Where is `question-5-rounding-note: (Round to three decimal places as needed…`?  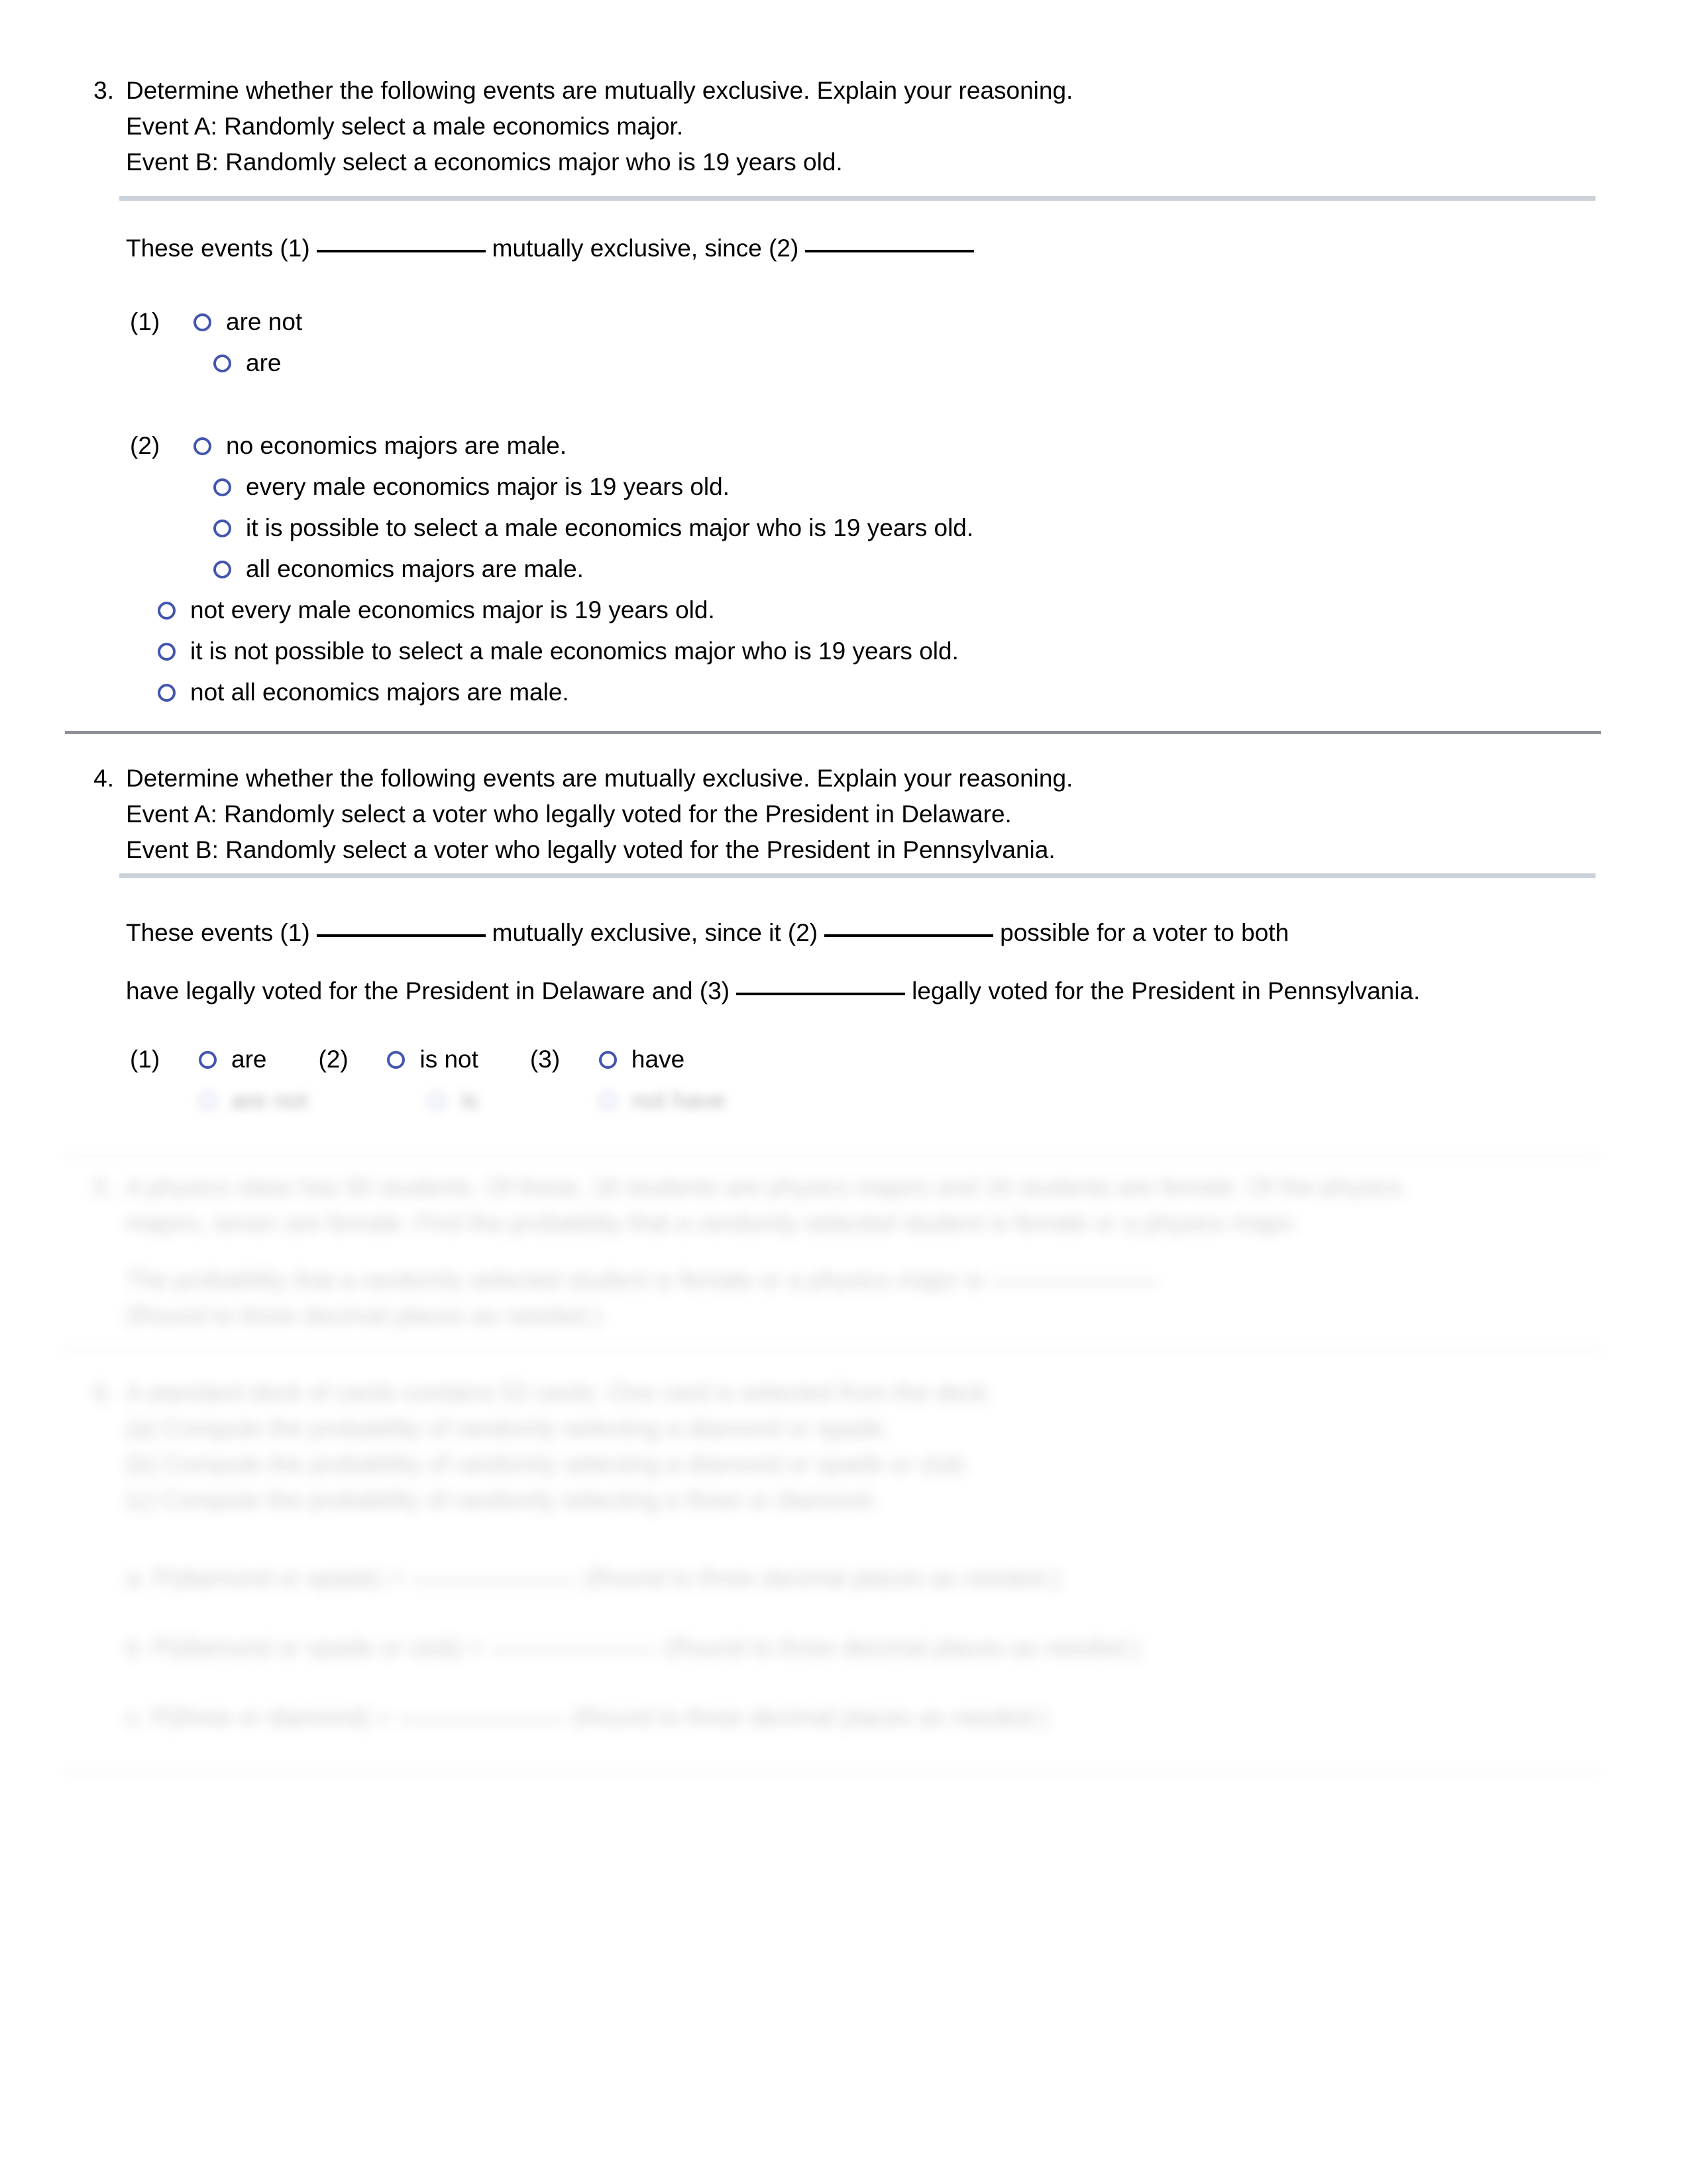 question-5-rounding-note: (Round to three decimal places as needed… is located at coordinates (364, 1315).